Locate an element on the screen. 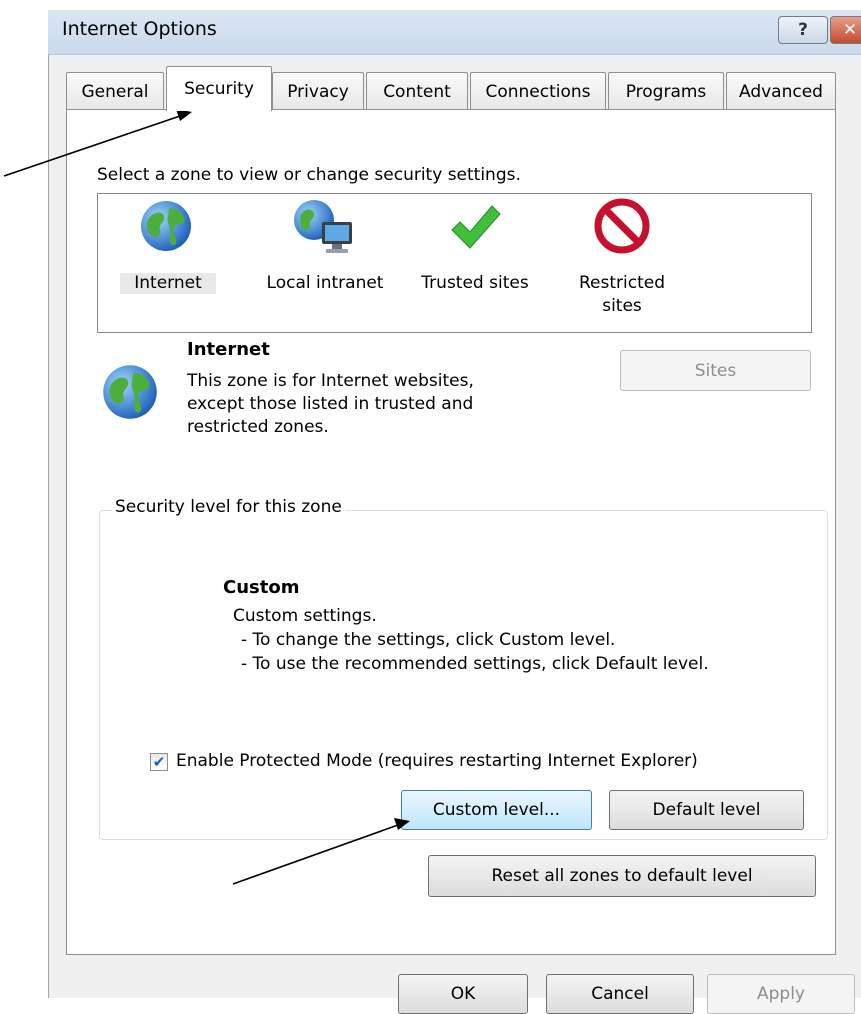 This screenshot has height=1014, width=861. arrow-to-security-tab-icon is located at coordinates (97, 143).